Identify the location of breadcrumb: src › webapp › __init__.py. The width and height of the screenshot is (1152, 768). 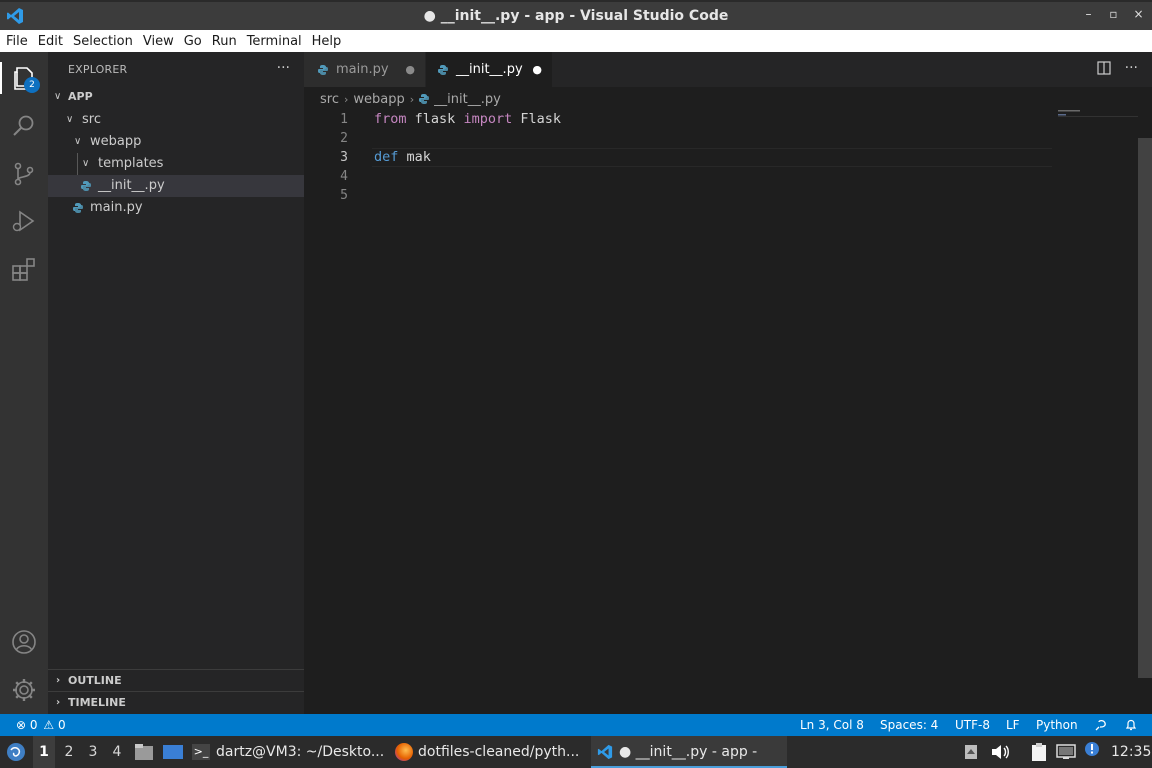
(410, 99).